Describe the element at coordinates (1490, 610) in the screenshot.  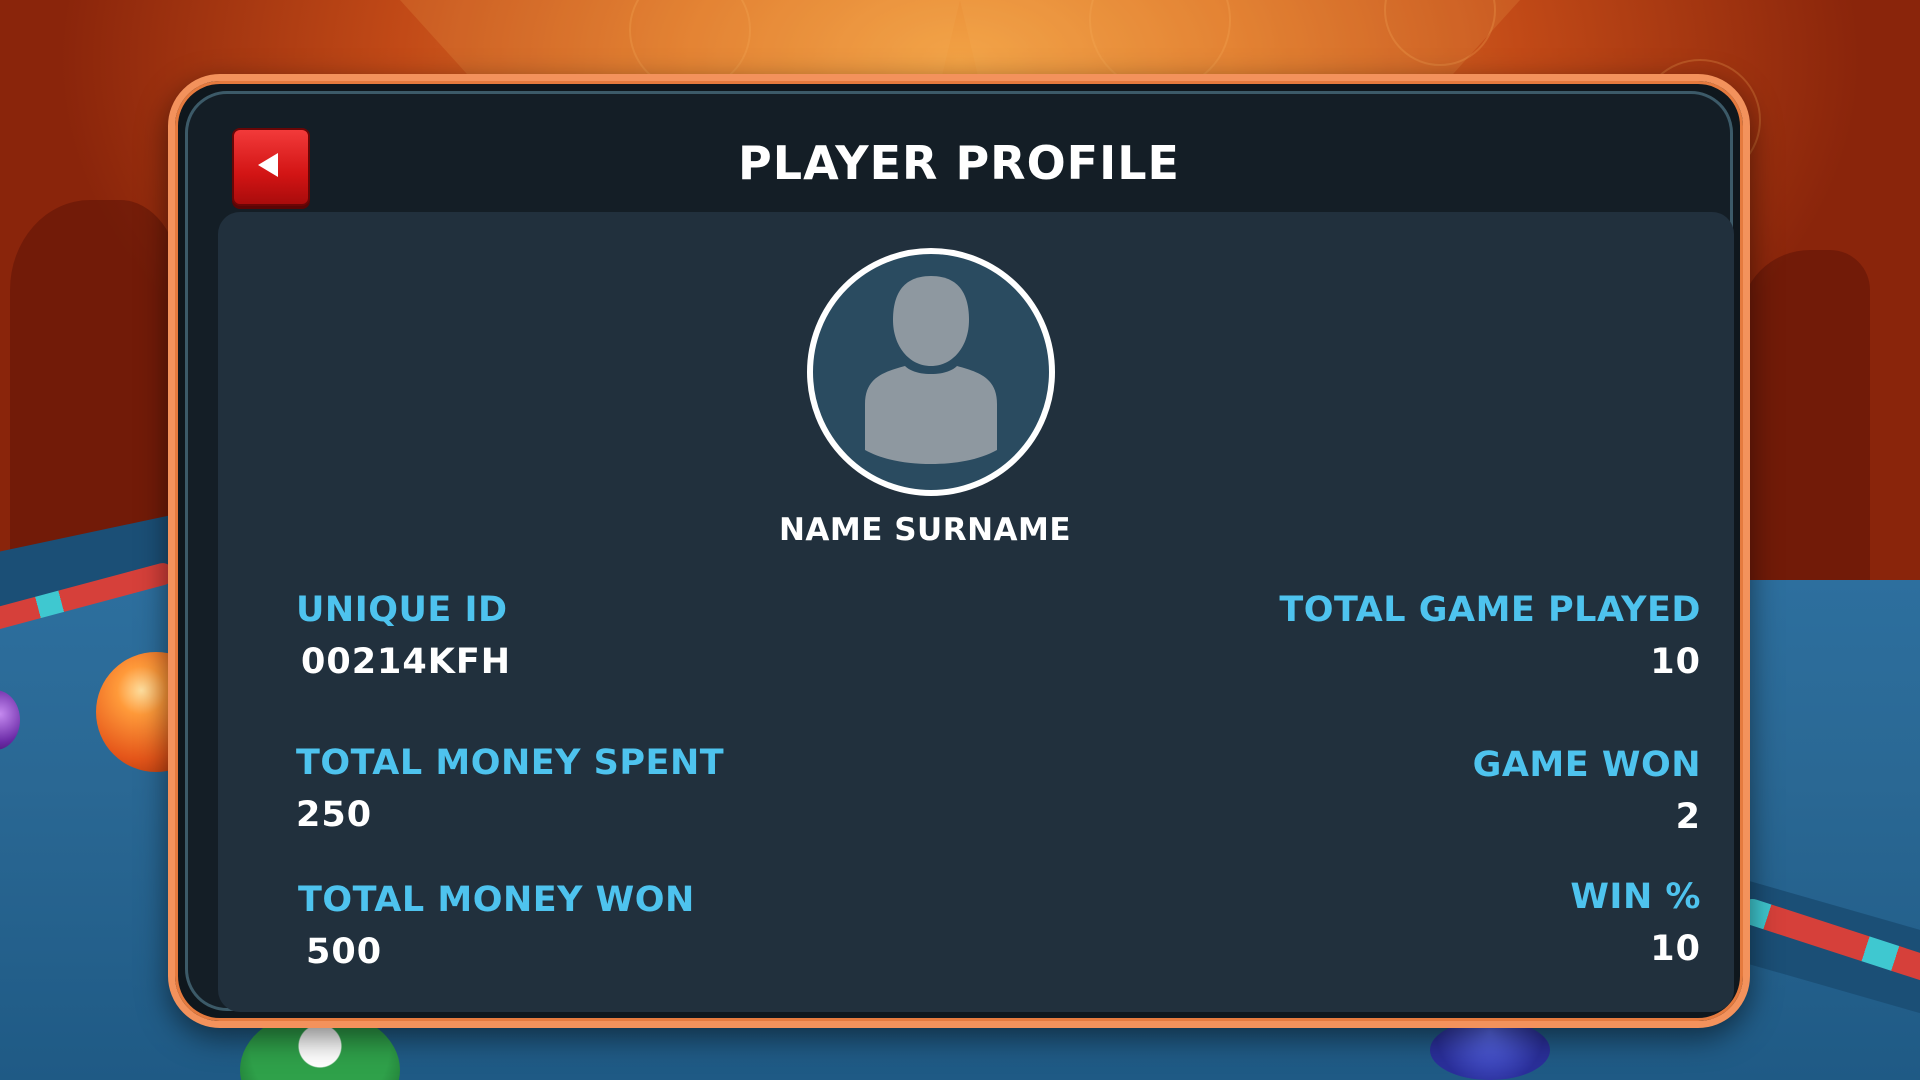
I see `total-game-played-label: TOTAL GAME PLAYED` at that location.